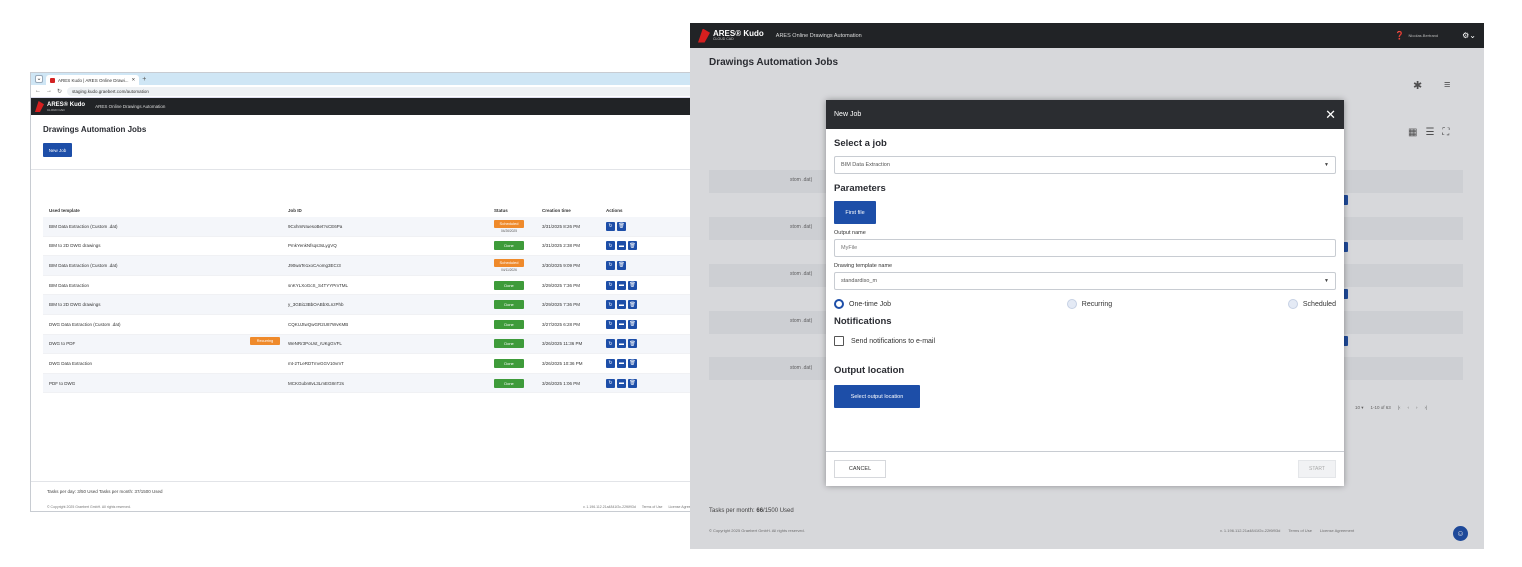  I want to click on job-id-cell: PmkYenkNfsqs3sLygVQ, so click(312, 246).